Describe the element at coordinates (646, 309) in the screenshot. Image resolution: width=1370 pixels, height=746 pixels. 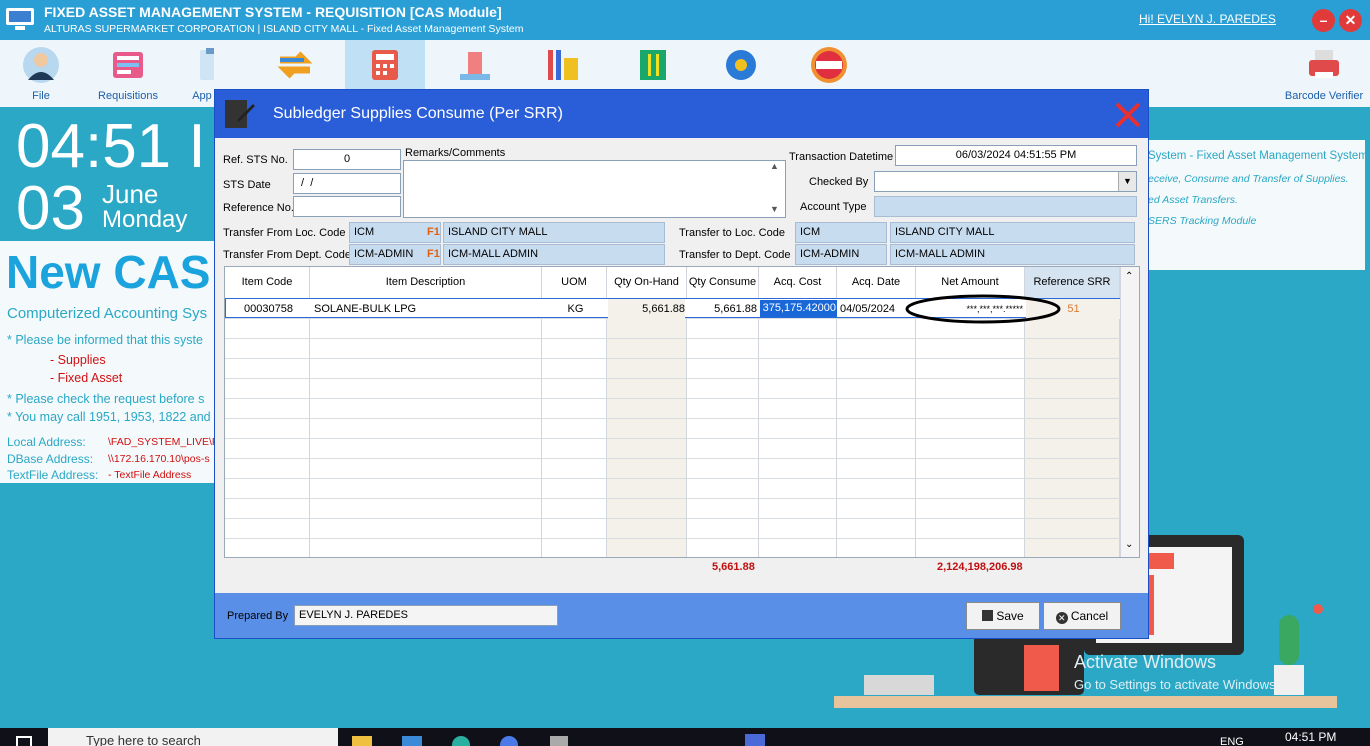
I see `cell-qty-on-hand: 5,661.88` at that location.